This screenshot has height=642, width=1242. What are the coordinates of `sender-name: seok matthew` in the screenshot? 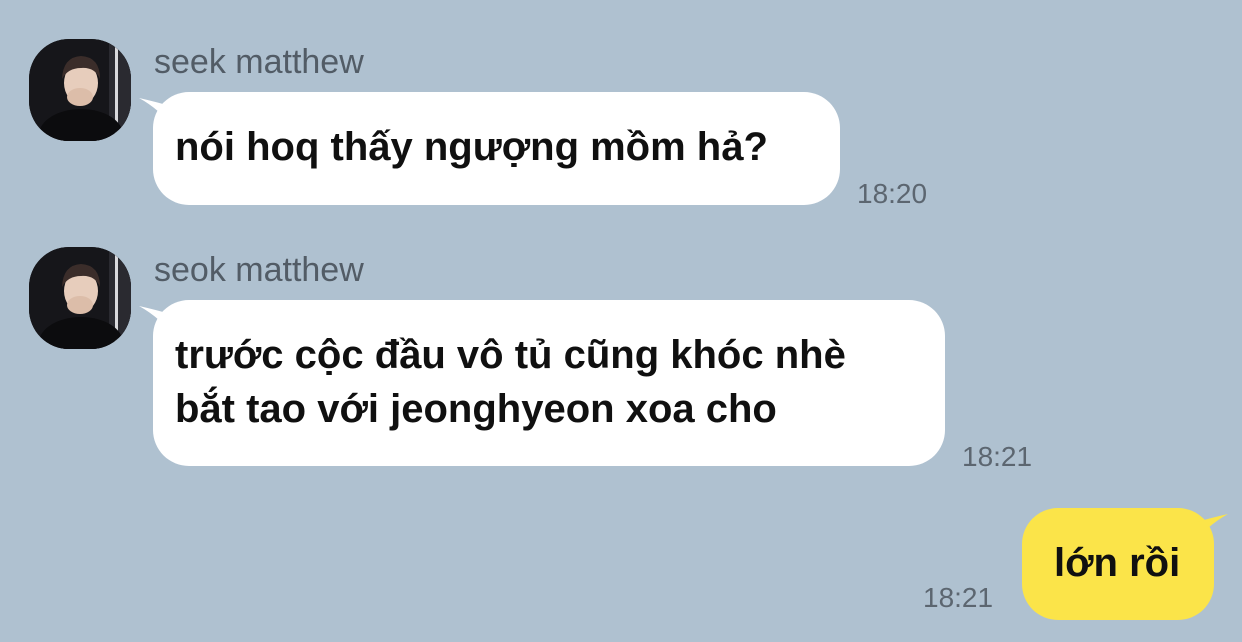 It's located at (259, 270).